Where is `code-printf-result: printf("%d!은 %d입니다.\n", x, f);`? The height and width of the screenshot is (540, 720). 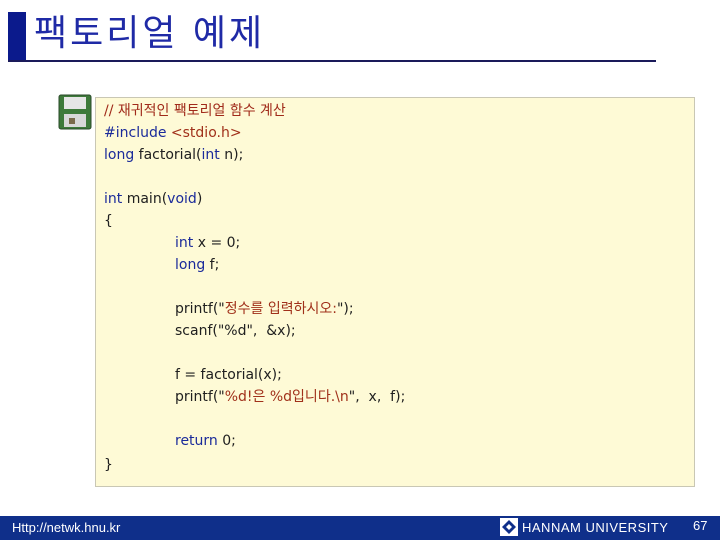 code-printf-result: printf("%d!은 %d입니다.\n", x, f); is located at coordinates (290, 397).